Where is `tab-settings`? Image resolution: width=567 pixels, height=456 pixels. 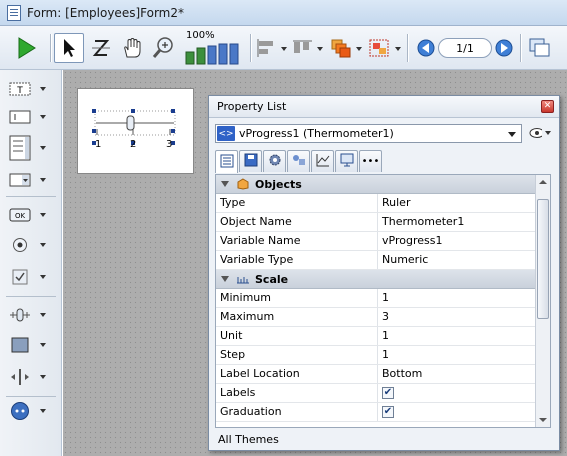
tab-settings is located at coordinates (274, 161).